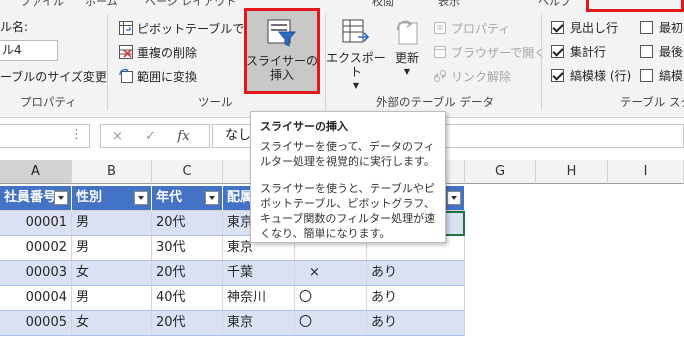  Describe the element at coordinates (112, 172) in the screenshot. I see `column-header-b: B` at that location.